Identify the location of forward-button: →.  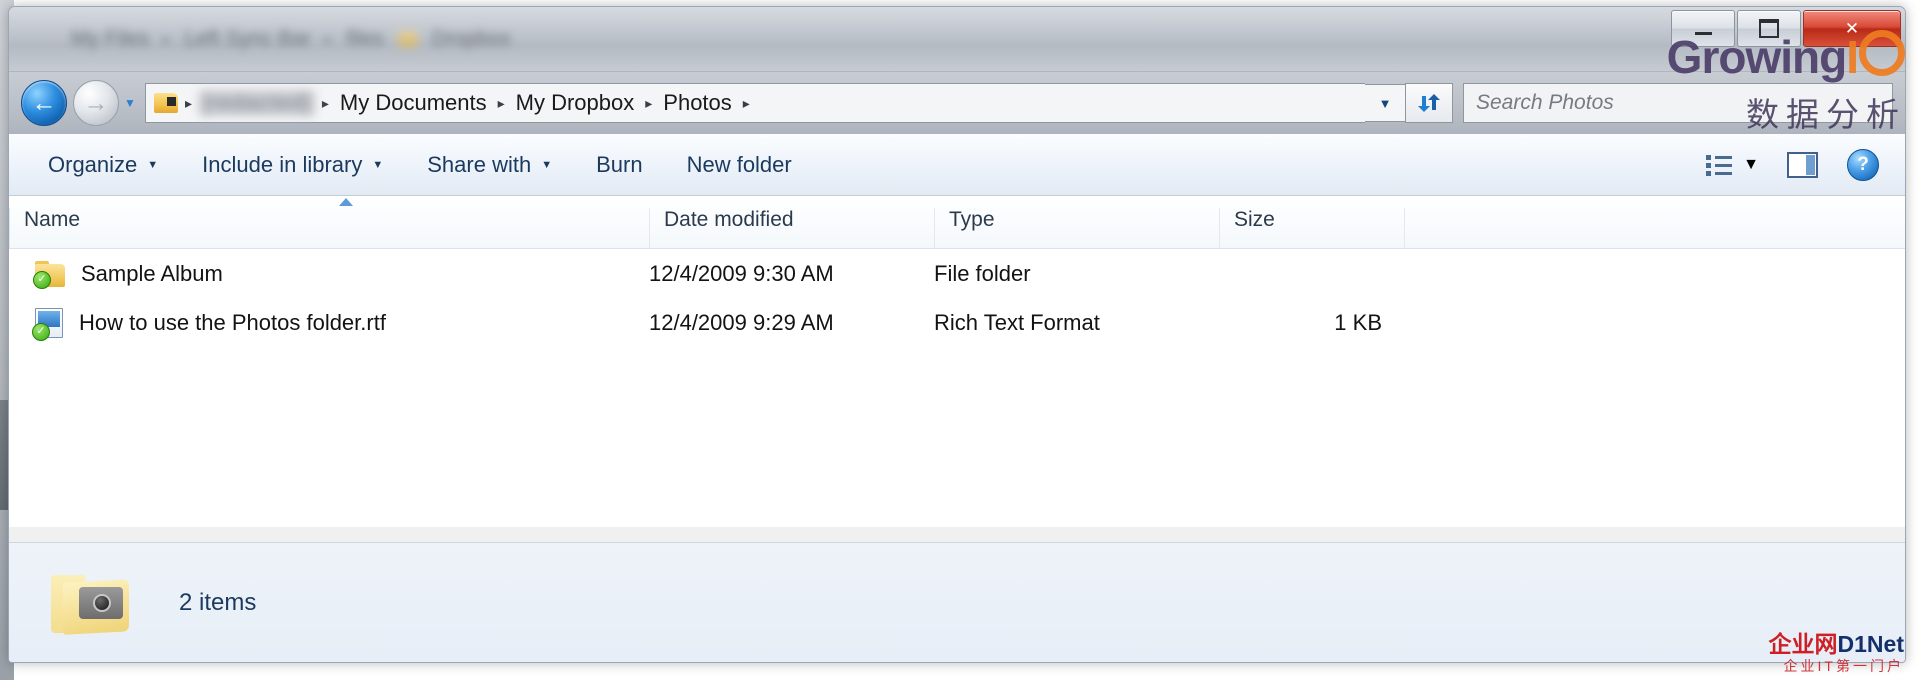
(96, 103).